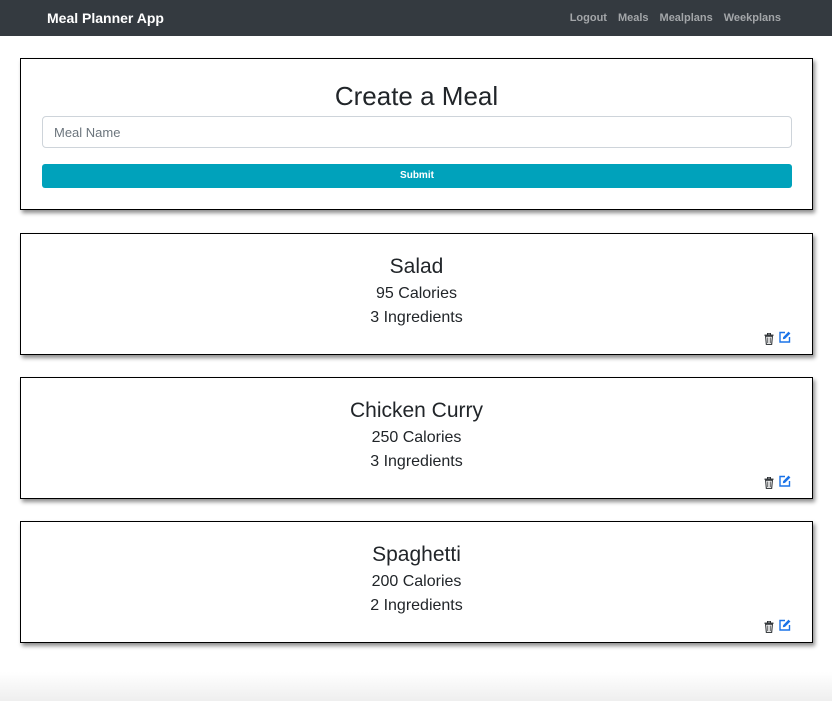  What do you see at coordinates (633, 18) in the screenshot?
I see `nav-link-meals: Meals` at bounding box center [633, 18].